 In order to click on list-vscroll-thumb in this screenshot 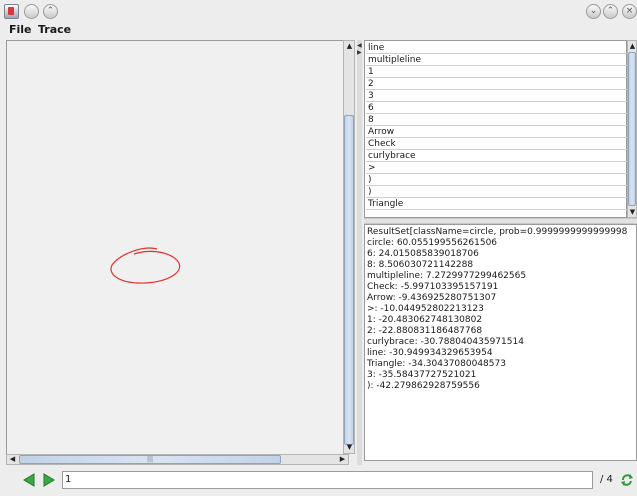, I will do `click(632, 129)`.